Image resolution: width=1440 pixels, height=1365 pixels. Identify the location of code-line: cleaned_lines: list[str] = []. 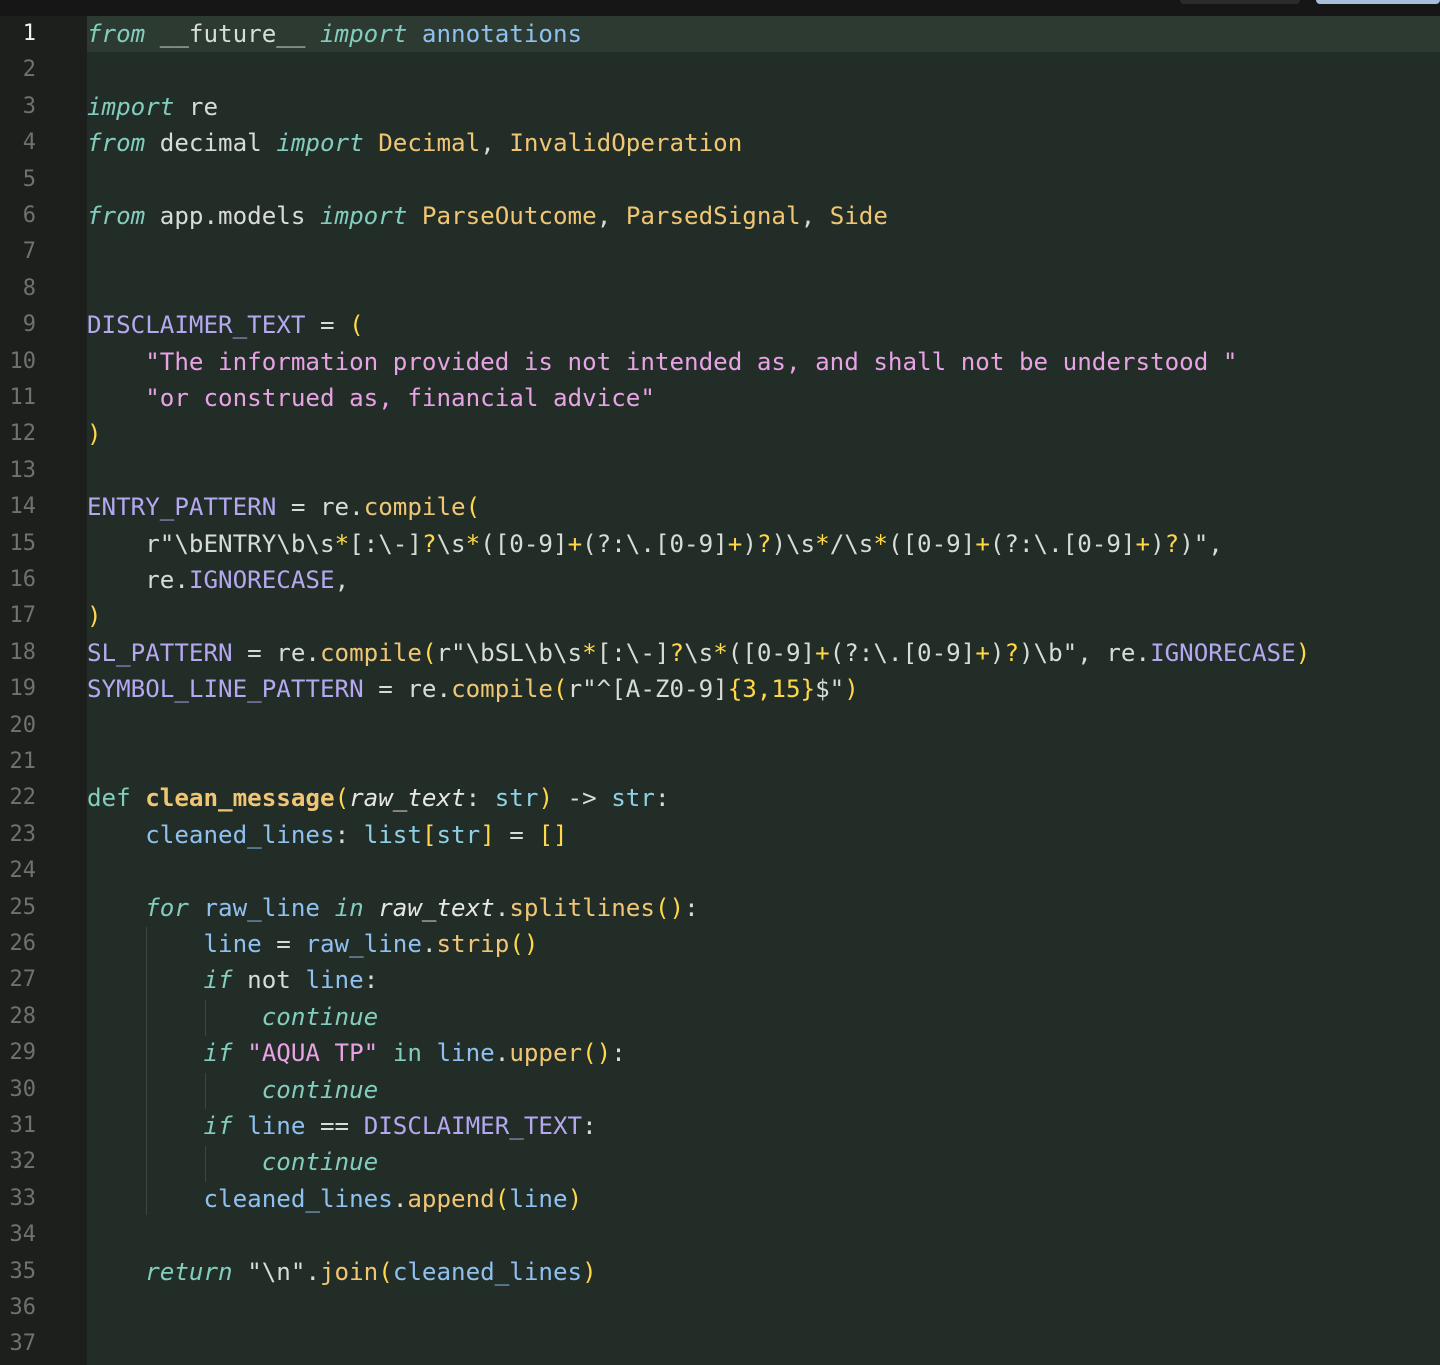
(327, 835).